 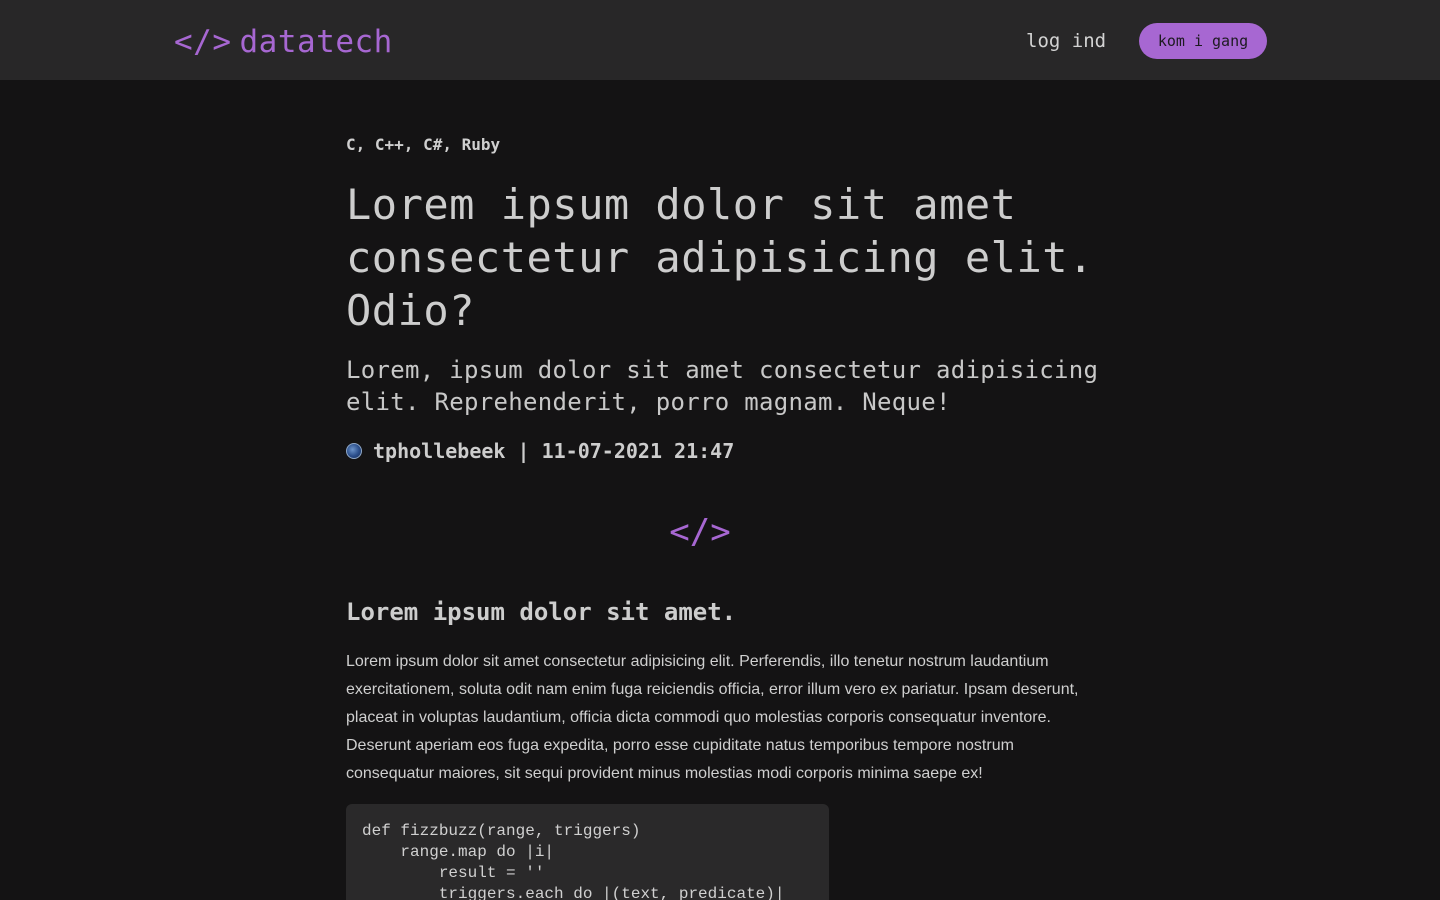 What do you see at coordinates (554, 451) in the screenshot?
I see `author-date: tphollebeek | 11-07-2021 21:47` at bounding box center [554, 451].